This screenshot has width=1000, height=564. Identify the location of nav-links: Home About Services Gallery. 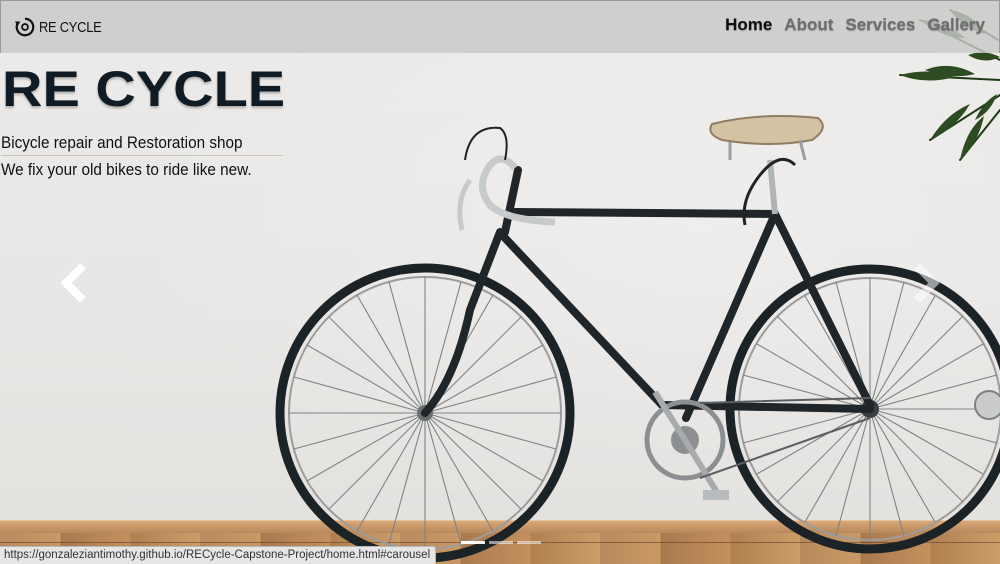
(855, 25).